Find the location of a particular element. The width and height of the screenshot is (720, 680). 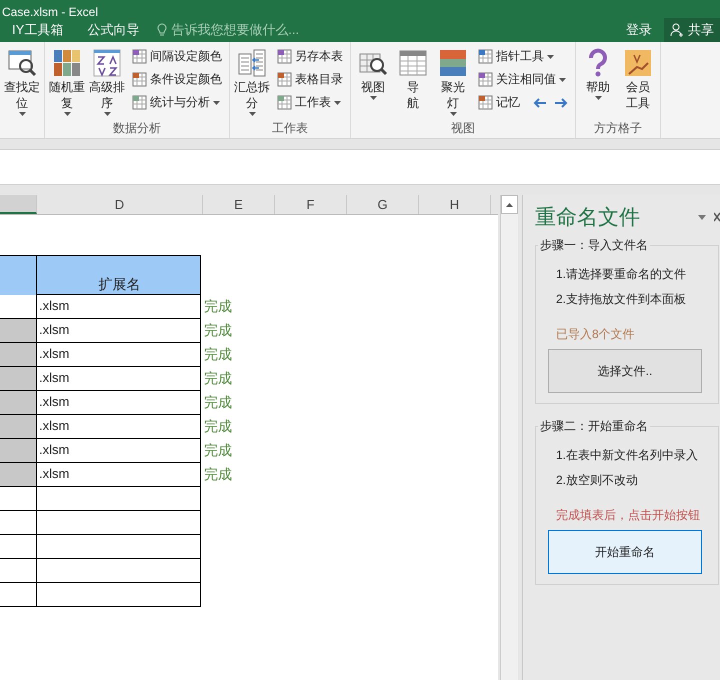

group-label: 方方格子 is located at coordinates (618, 128).